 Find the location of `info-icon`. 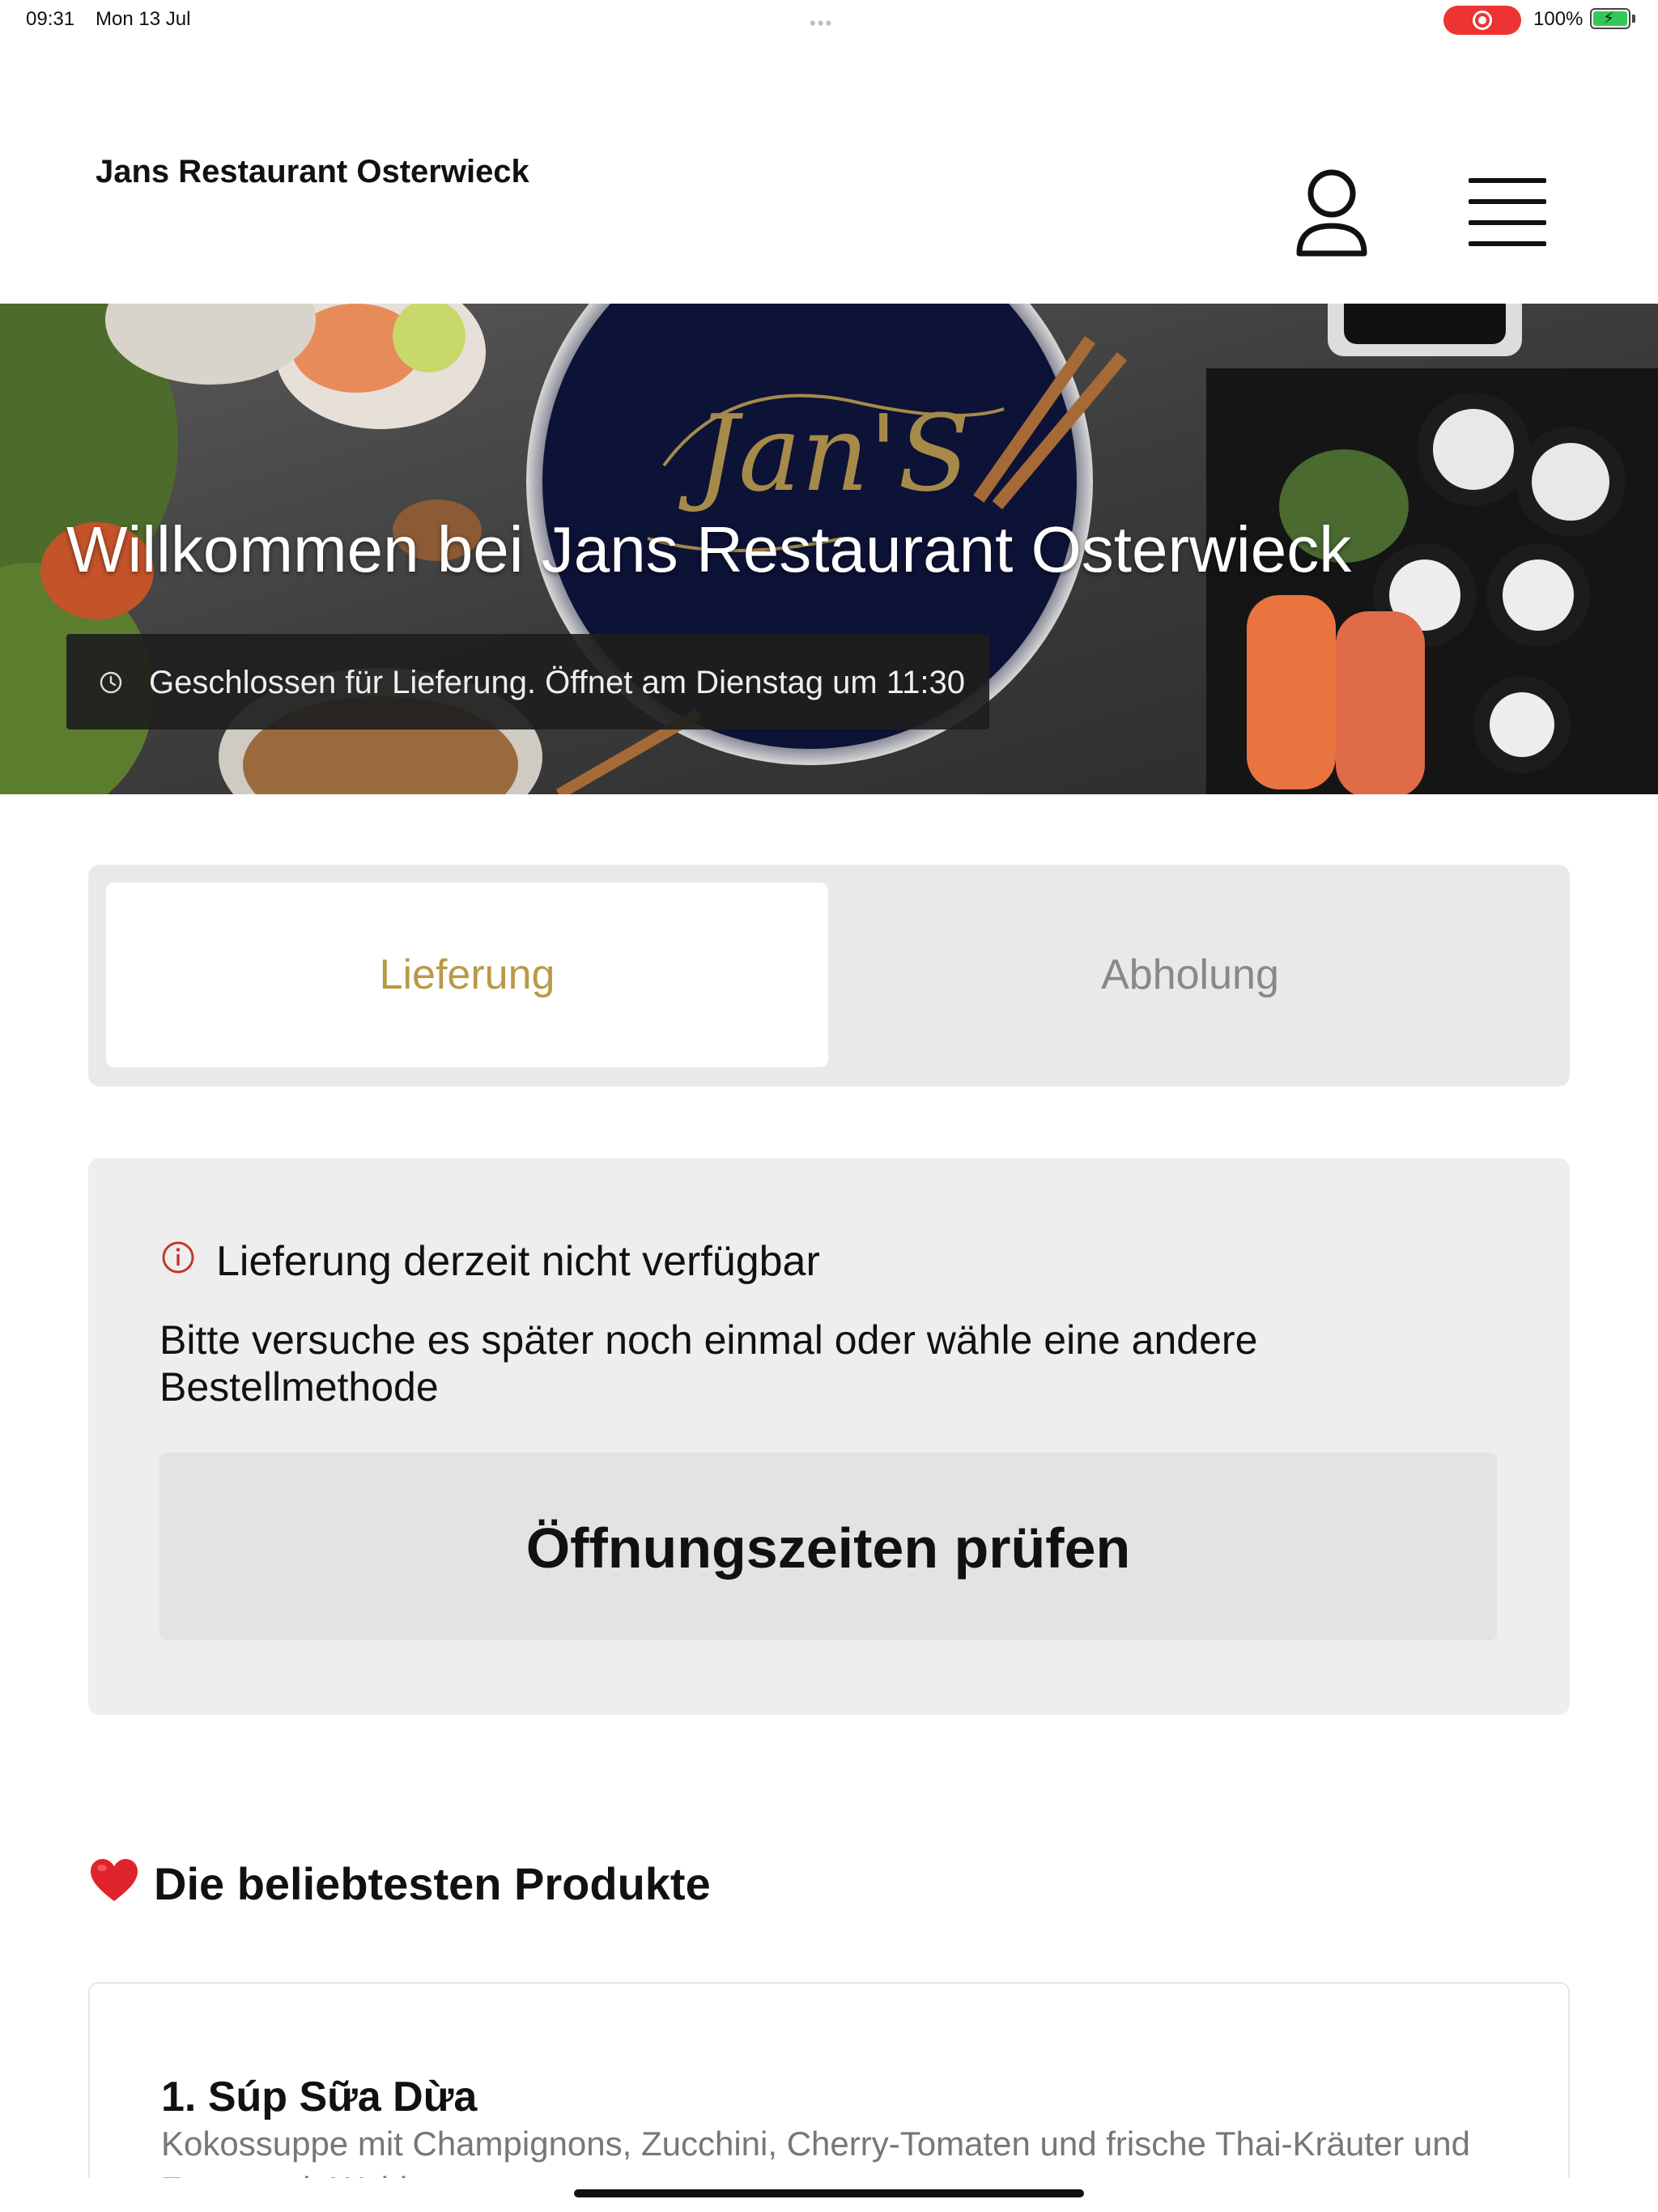

info-icon is located at coordinates (178, 1257).